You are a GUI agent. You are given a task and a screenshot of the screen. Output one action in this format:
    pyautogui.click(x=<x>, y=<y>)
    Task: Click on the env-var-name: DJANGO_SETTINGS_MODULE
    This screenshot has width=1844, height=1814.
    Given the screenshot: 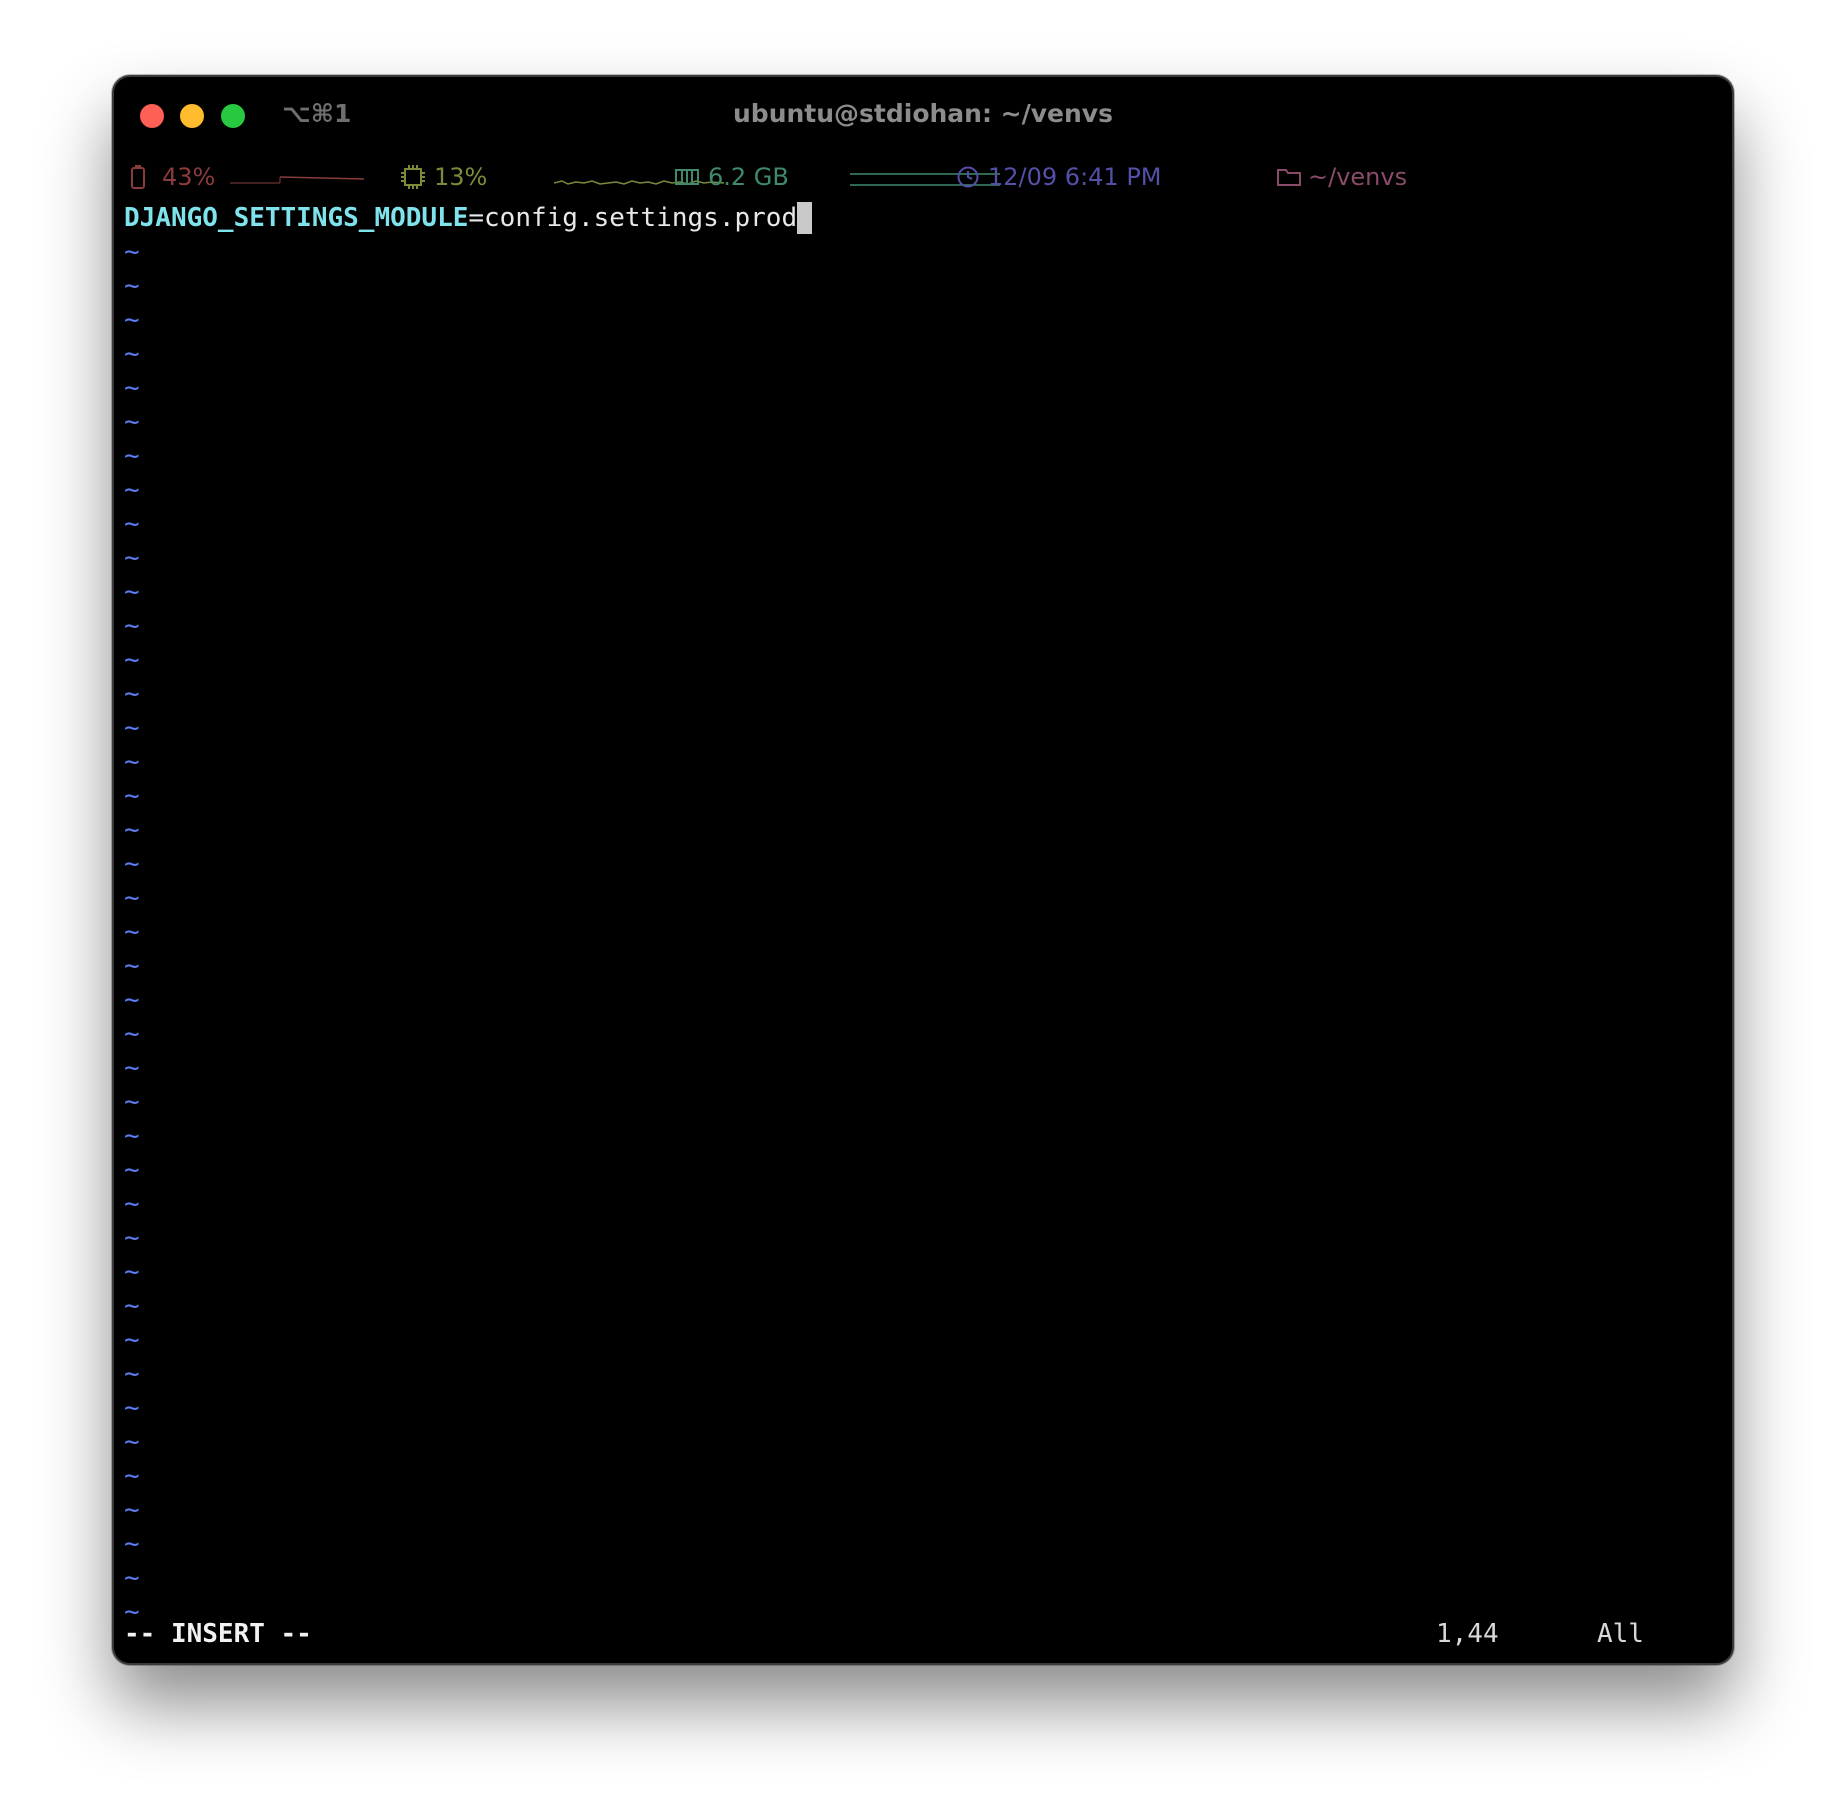 What is the action you would take?
    pyautogui.click(x=296, y=218)
    